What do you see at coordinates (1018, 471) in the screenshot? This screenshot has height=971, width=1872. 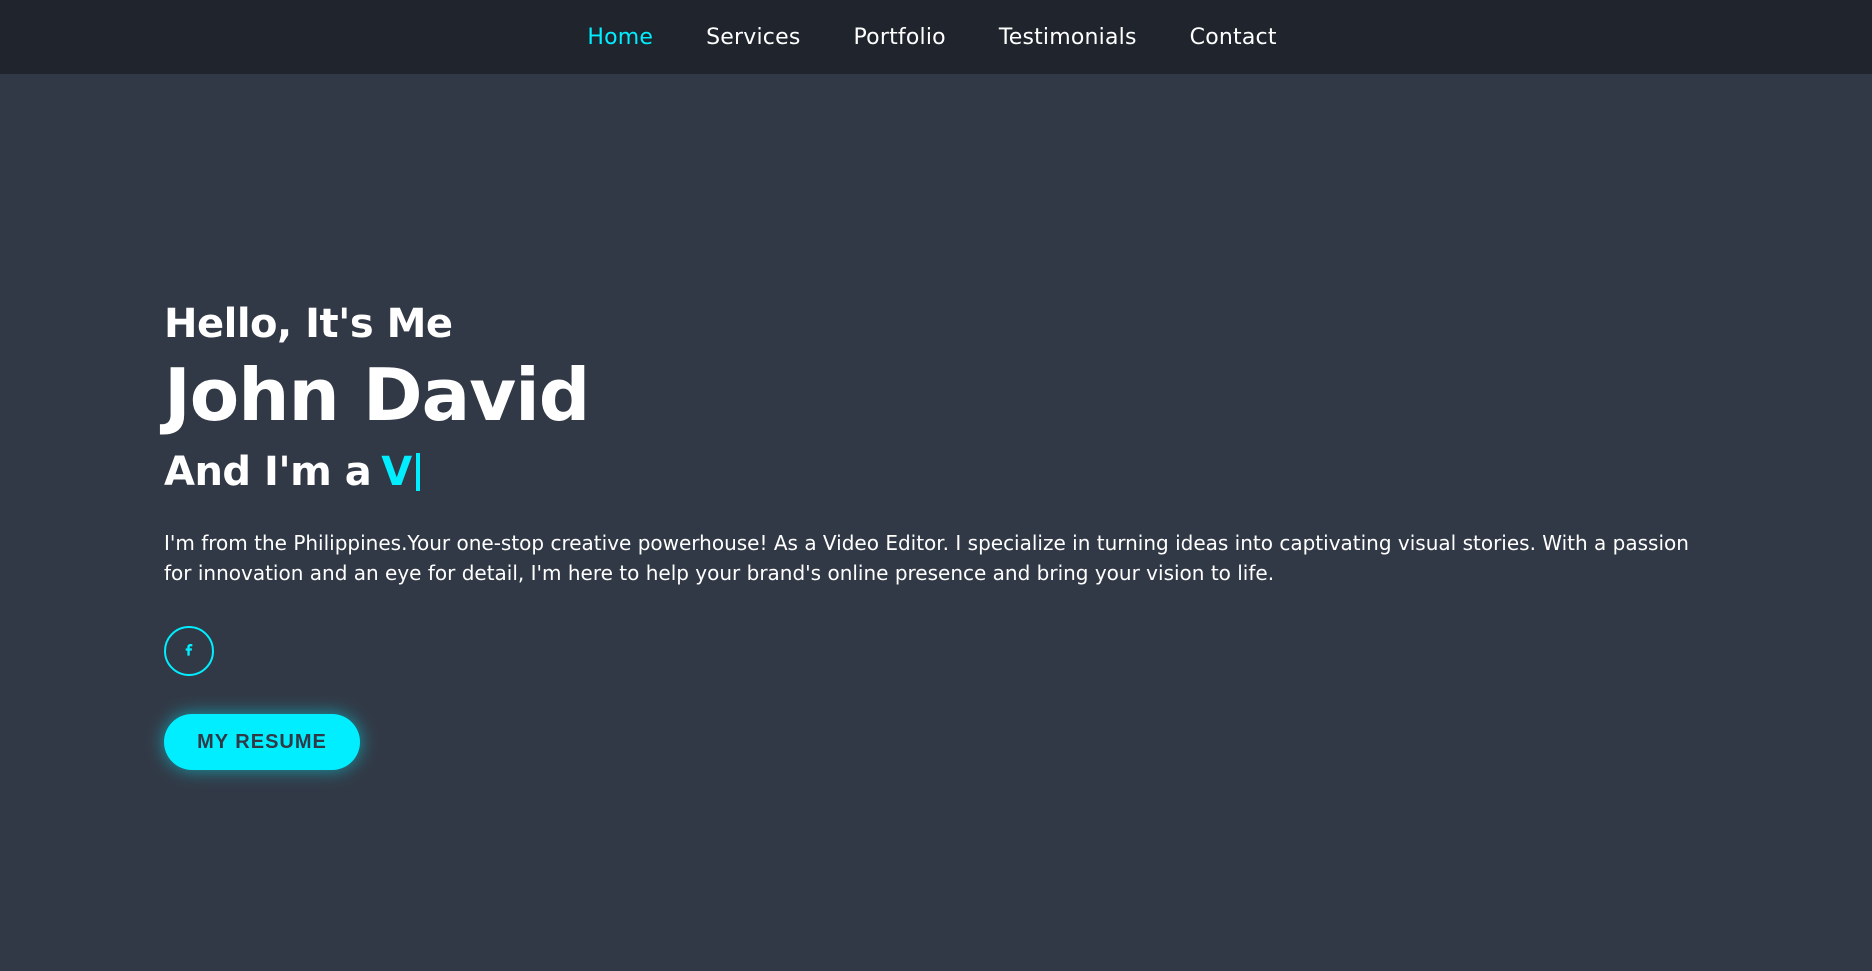 I see `hero-role: And I'm a V` at bounding box center [1018, 471].